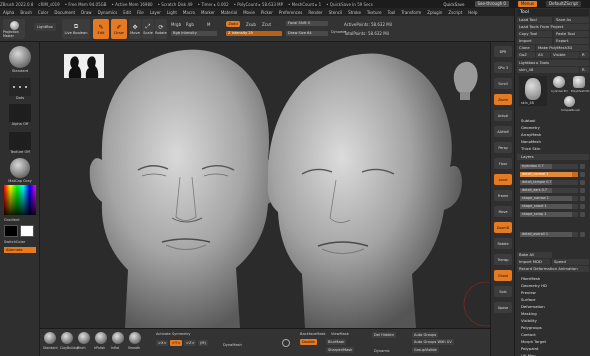 The height and width of the screenshot is (356, 590). What do you see at coordinates (392, 12) in the screenshot?
I see `menu-item: Tool` at bounding box center [392, 12].